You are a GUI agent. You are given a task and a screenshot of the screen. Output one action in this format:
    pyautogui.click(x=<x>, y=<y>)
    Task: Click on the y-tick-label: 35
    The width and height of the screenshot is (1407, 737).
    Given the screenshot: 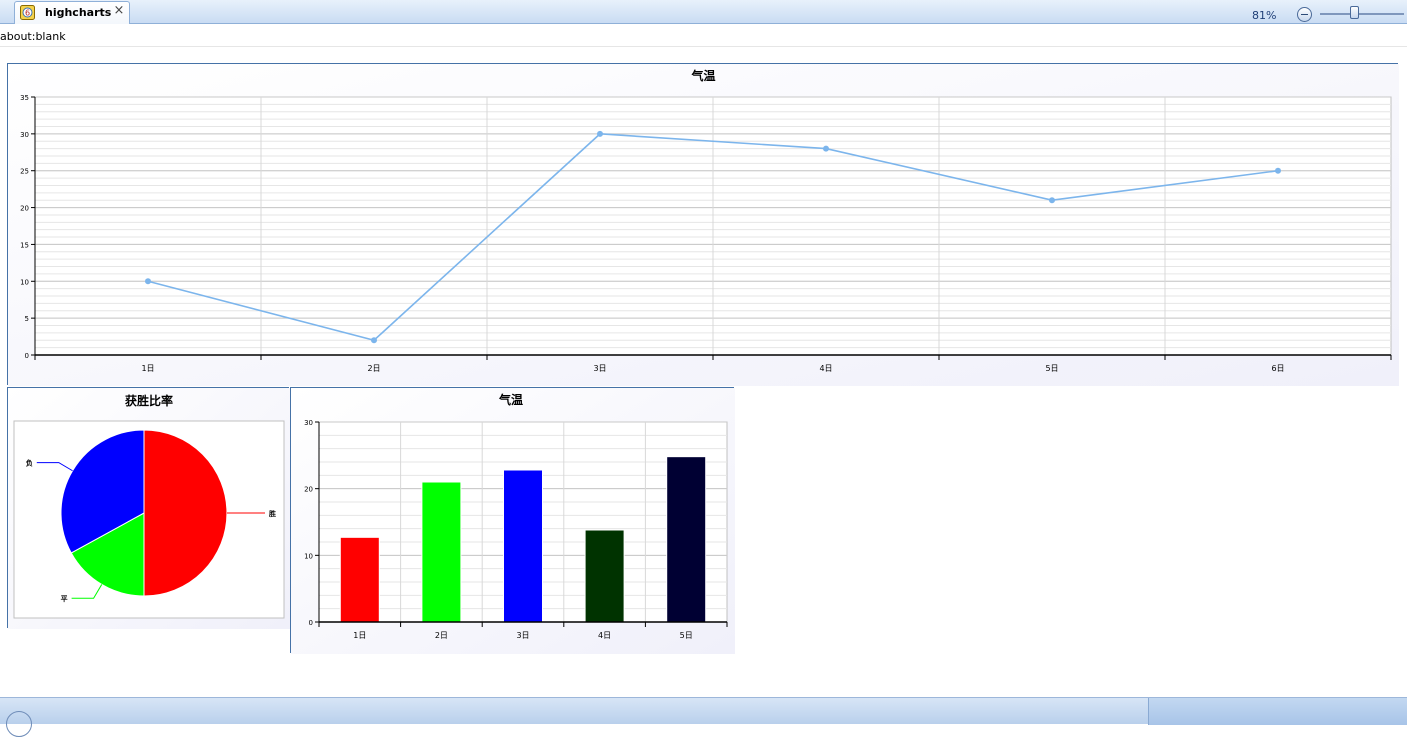 What is the action you would take?
    pyautogui.click(x=24, y=98)
    